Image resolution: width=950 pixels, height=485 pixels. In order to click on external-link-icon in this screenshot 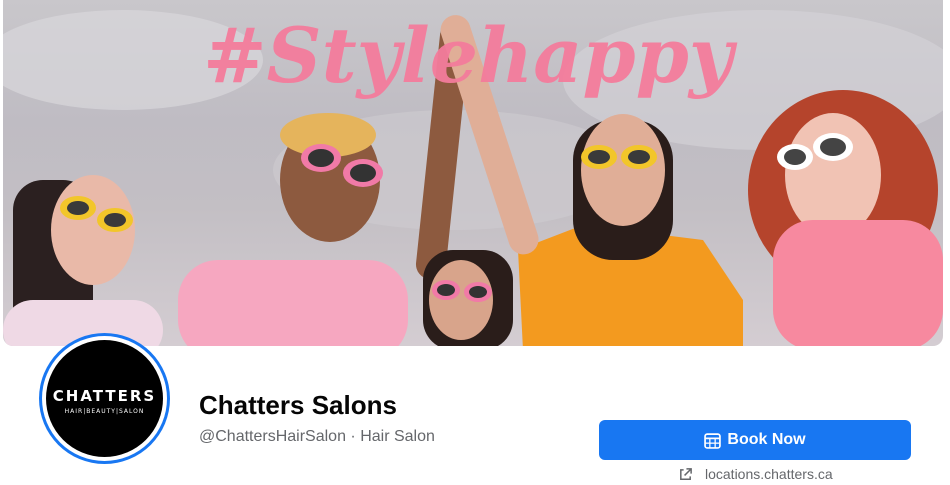, I will do `click(686, 473)`.